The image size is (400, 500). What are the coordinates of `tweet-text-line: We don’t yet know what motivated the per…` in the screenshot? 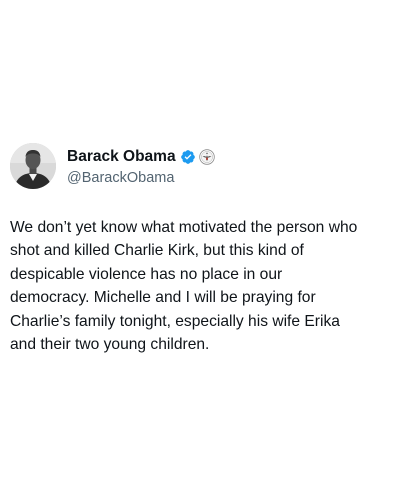 It's located at (184, 227).